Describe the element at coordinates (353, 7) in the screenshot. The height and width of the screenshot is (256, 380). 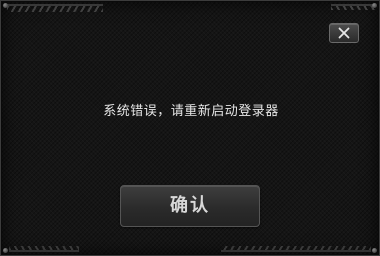
I see `frame-accent-top-right` at that location.